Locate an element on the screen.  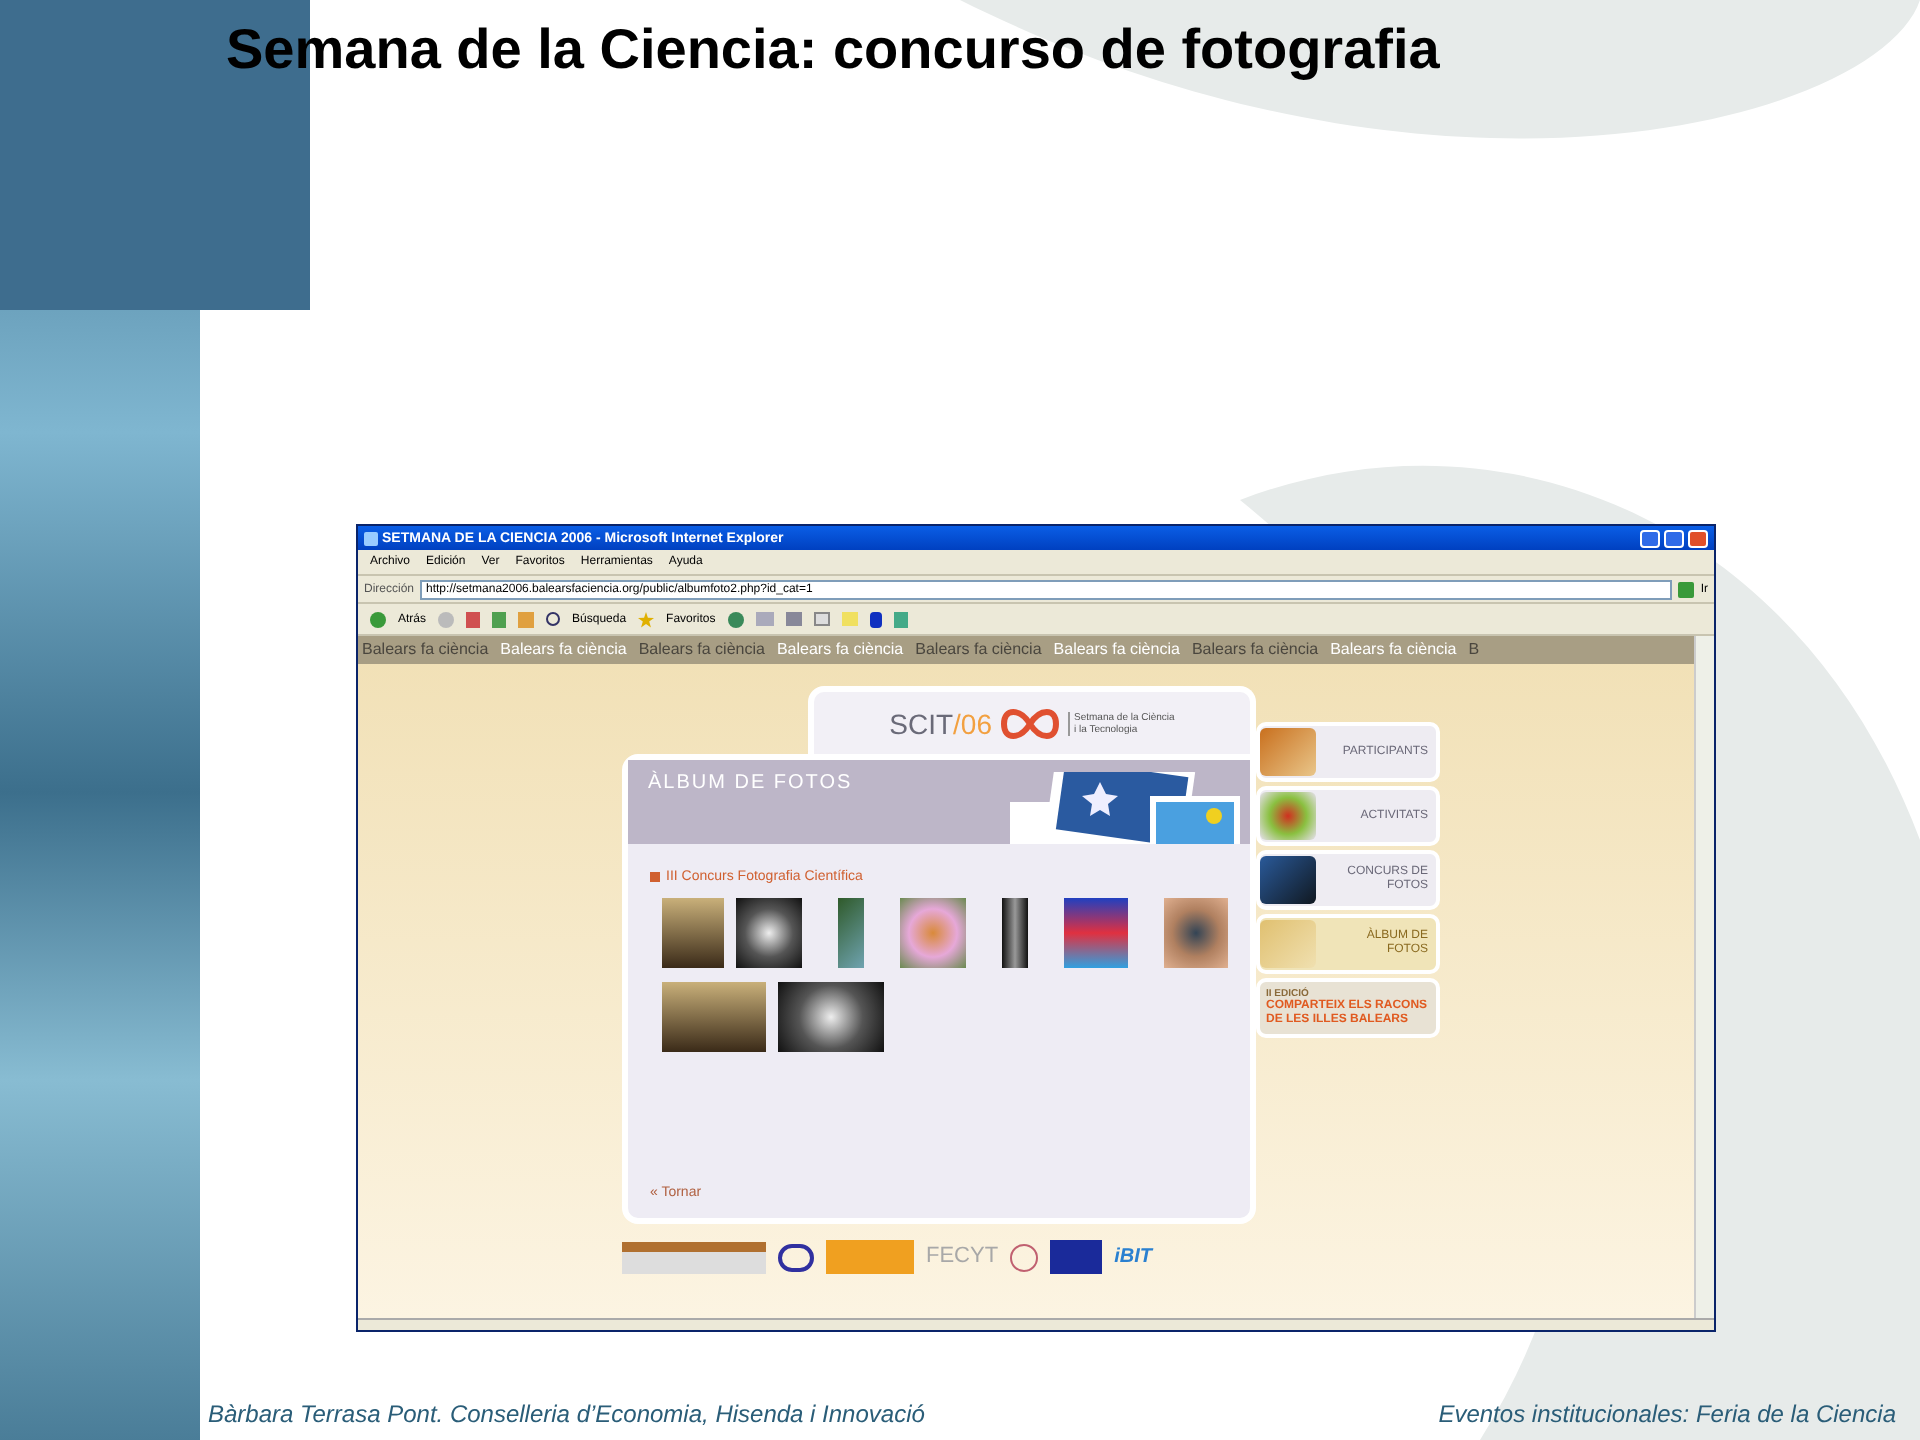
scrollbar is located at coordinates (1704, 977).